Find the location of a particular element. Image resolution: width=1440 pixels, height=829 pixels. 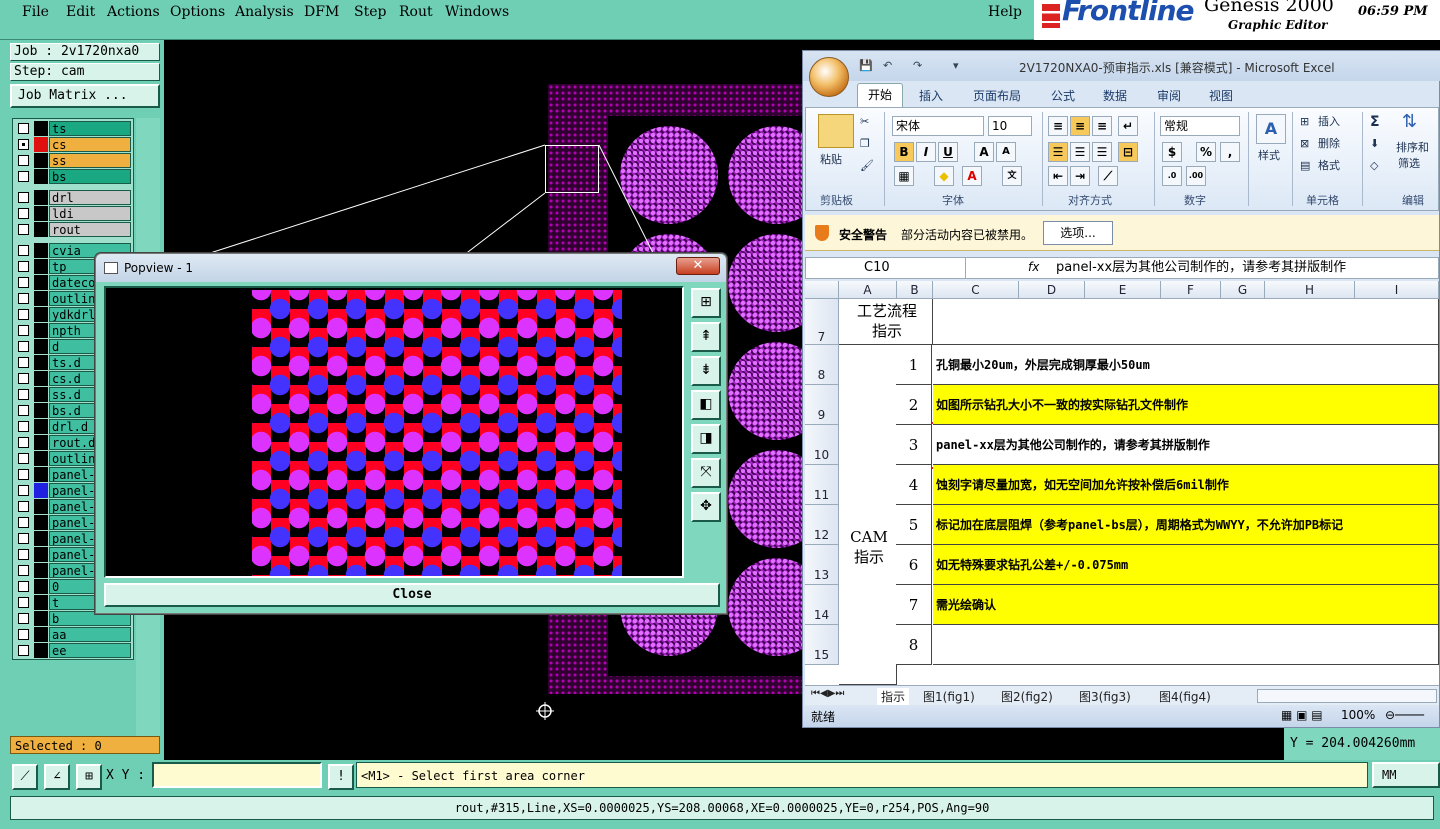

units-select: MM is located at coordinates (1406, 775).